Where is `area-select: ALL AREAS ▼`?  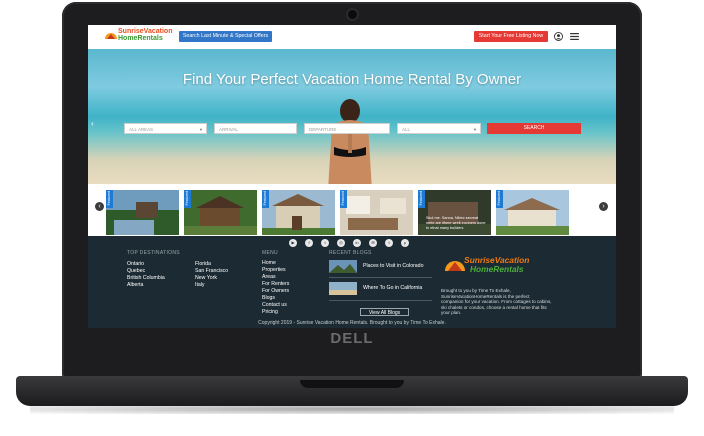 area-select: ALL AREAS ▼ is located at coordinates (165, 128).